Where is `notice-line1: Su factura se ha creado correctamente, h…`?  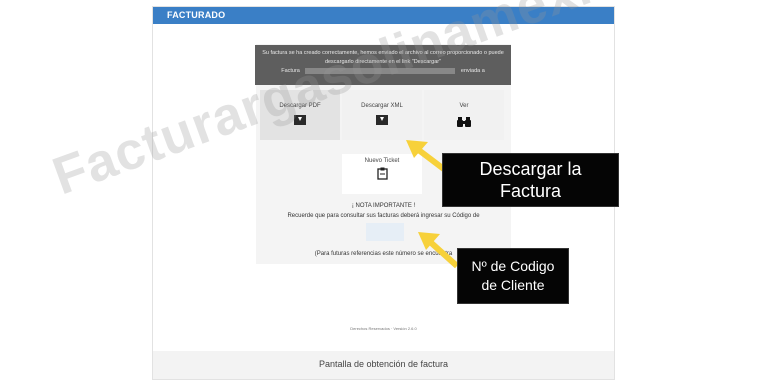
notice-line1: Su factura se ha creado correctamente, h… is located at coordinates (383, 53).